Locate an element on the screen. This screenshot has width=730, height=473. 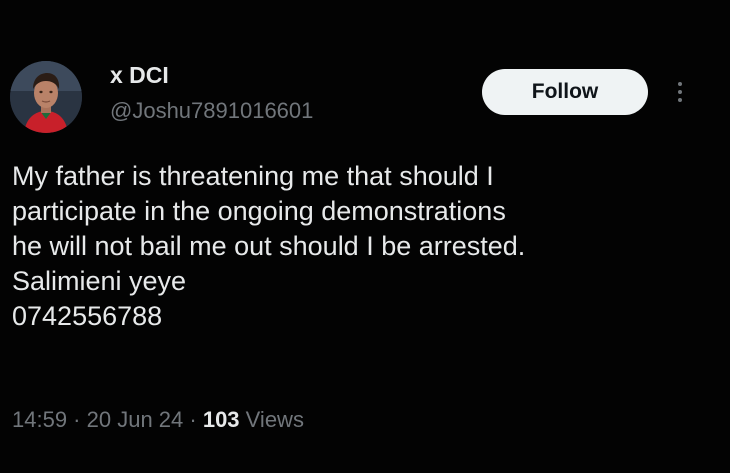
avatar is located at coordinates (46, 97).